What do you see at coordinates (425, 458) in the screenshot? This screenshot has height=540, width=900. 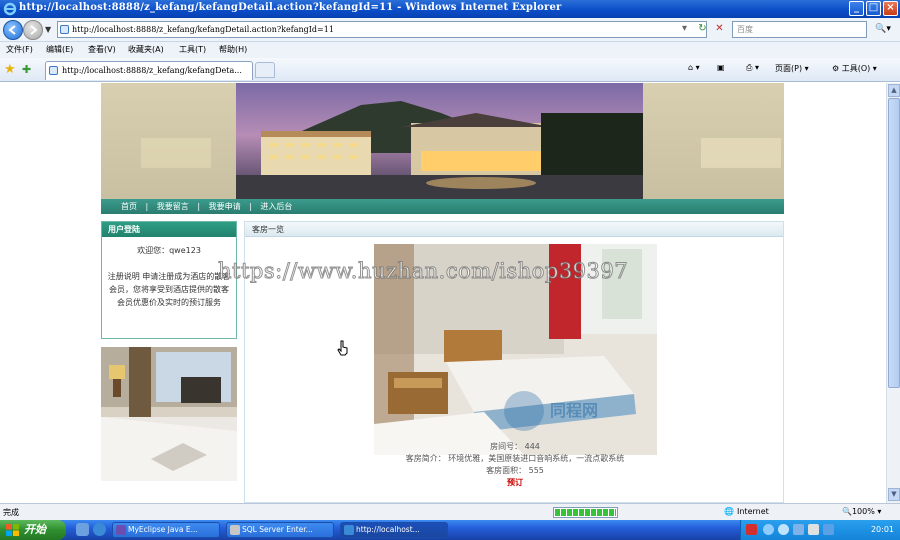 I see `room-intro-label: 客房简介：` at bounding box center [425, 458].